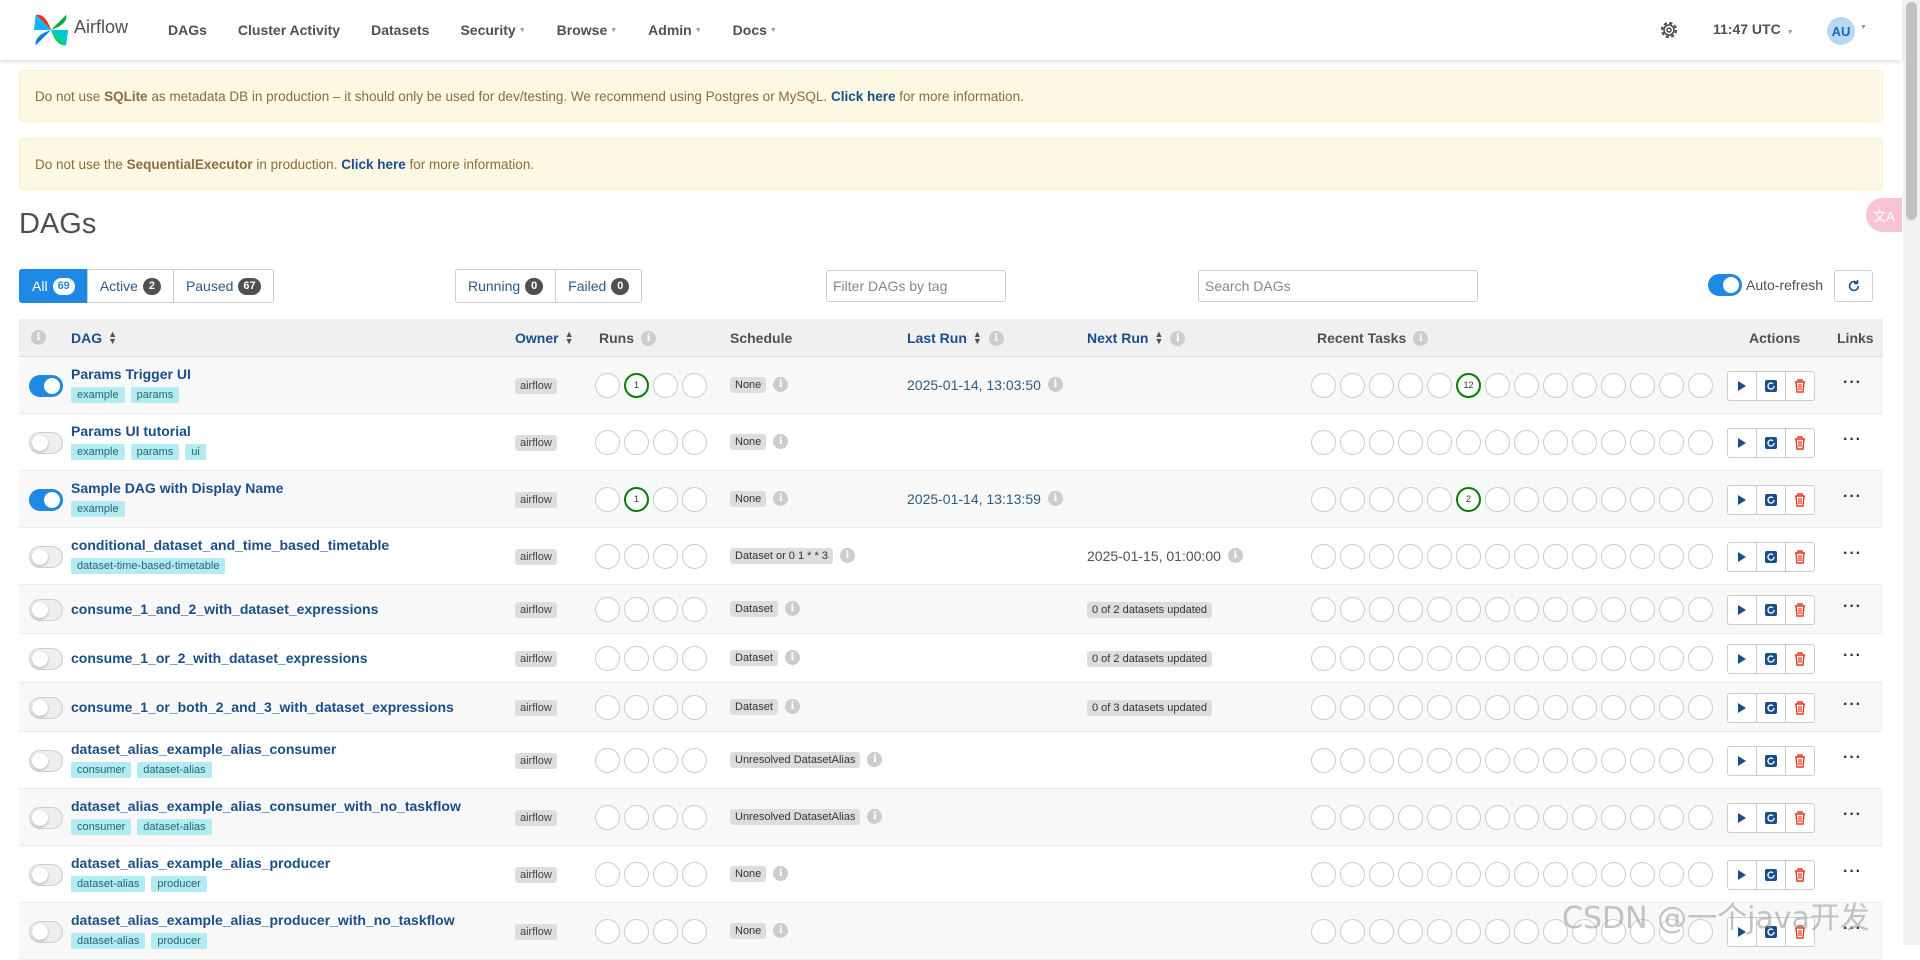 This screenshot has height=960, width=1920. Describe the element at coordinates (1136, 338) in the screenshot. I see `col-next-run: Next Run ▲ ▼ i` at that location.